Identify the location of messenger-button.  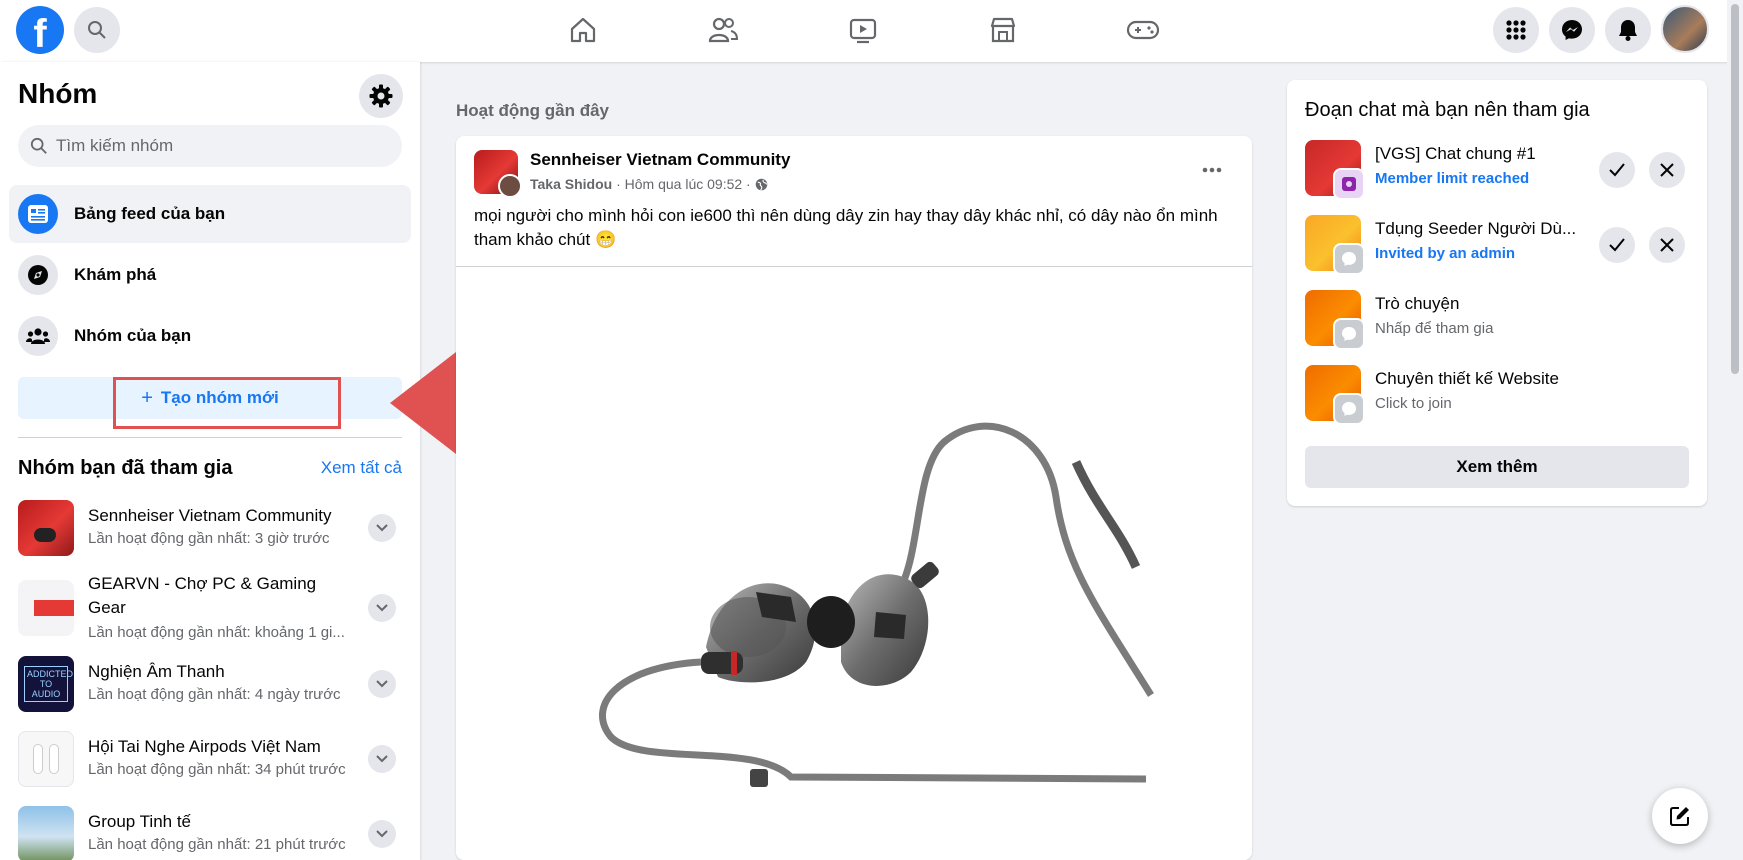
(1572, 30).